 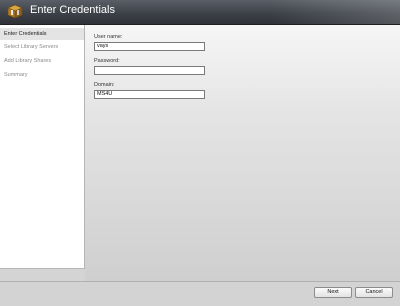 What do you see at coordinates (149, 94) in the screenshot?
I see `domain-input: MS4U` at bounding box center [149, 94].